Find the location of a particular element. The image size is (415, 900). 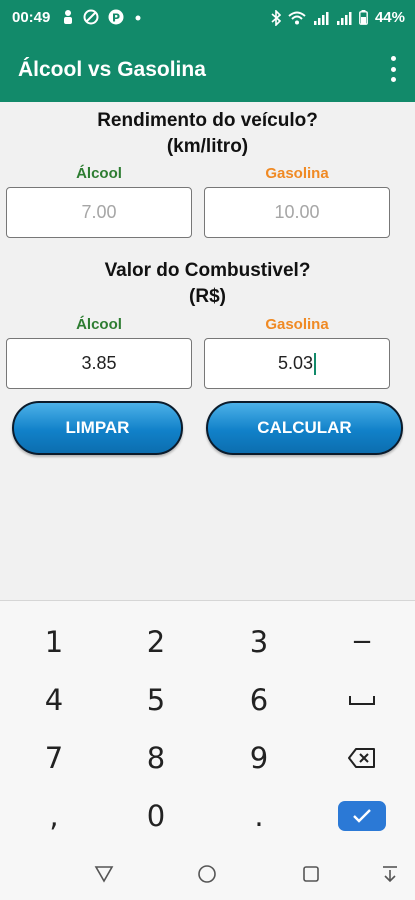

valor-gasolina-value: 5.03 is located at coordinates (295, 363).